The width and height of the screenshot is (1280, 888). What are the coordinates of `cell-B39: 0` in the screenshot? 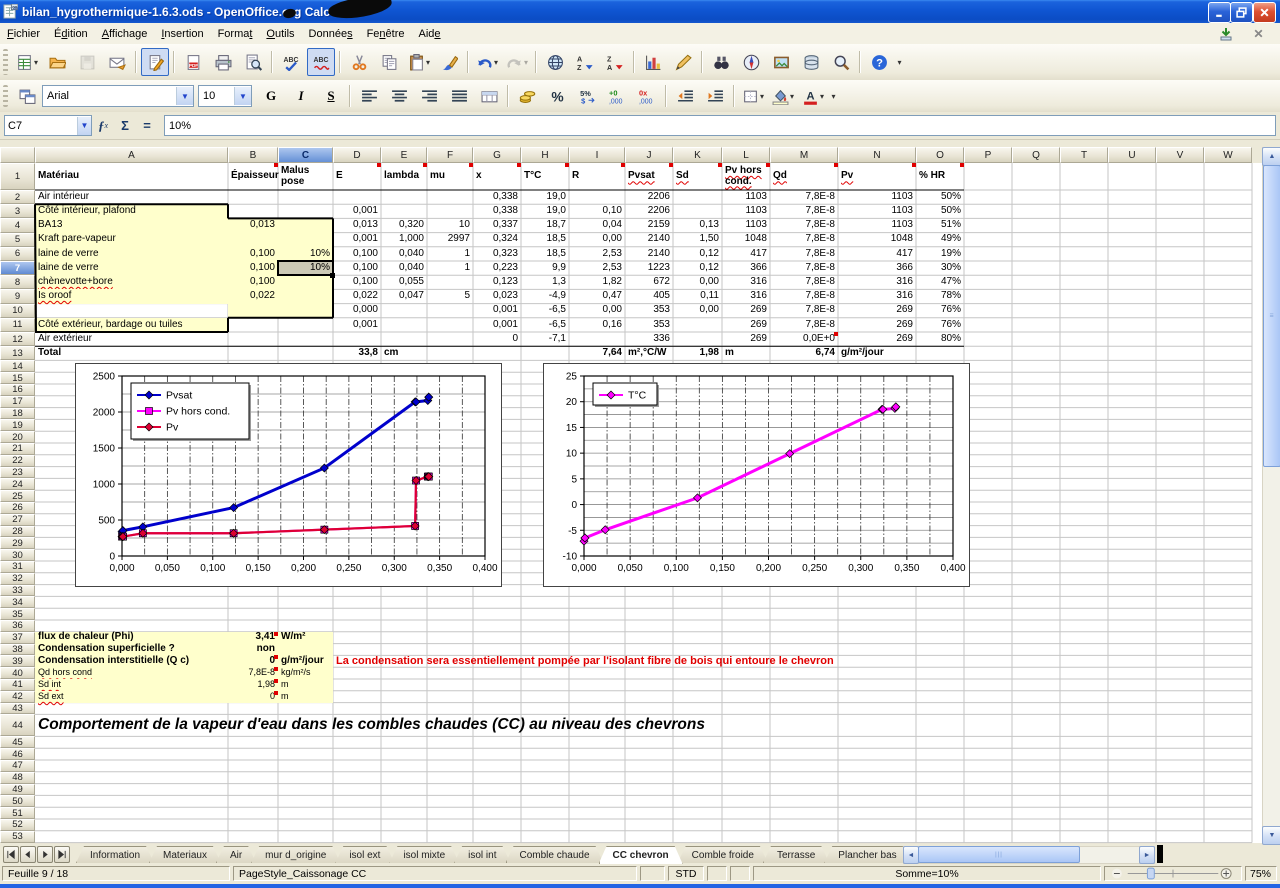 It's located at (253, 661).